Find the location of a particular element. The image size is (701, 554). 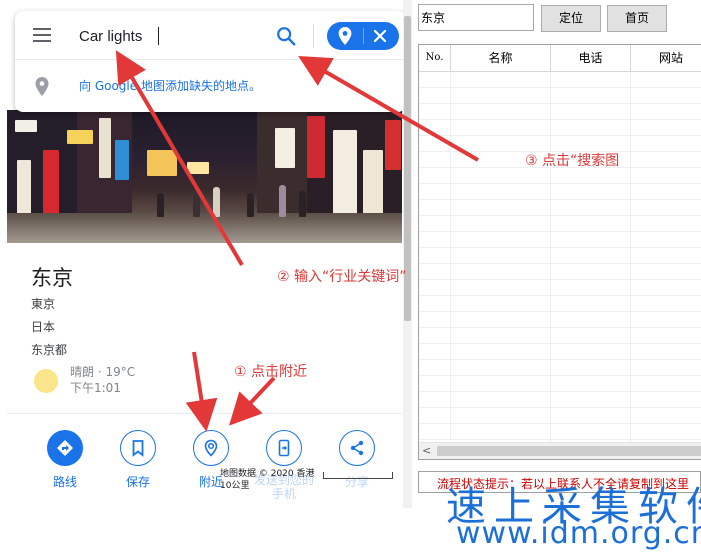

pill-separator is located at coordinates (363, 36).